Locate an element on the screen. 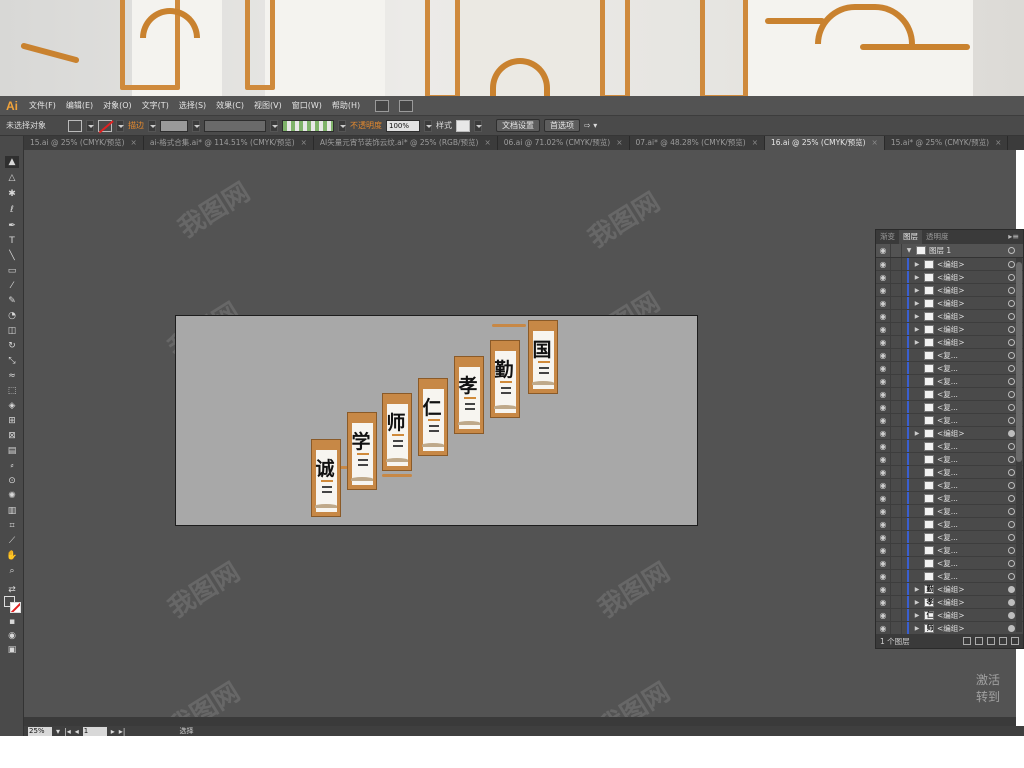 This screenshot has height=768, width=1024. panel-guo: 国 is located at coordinates (543, 357).